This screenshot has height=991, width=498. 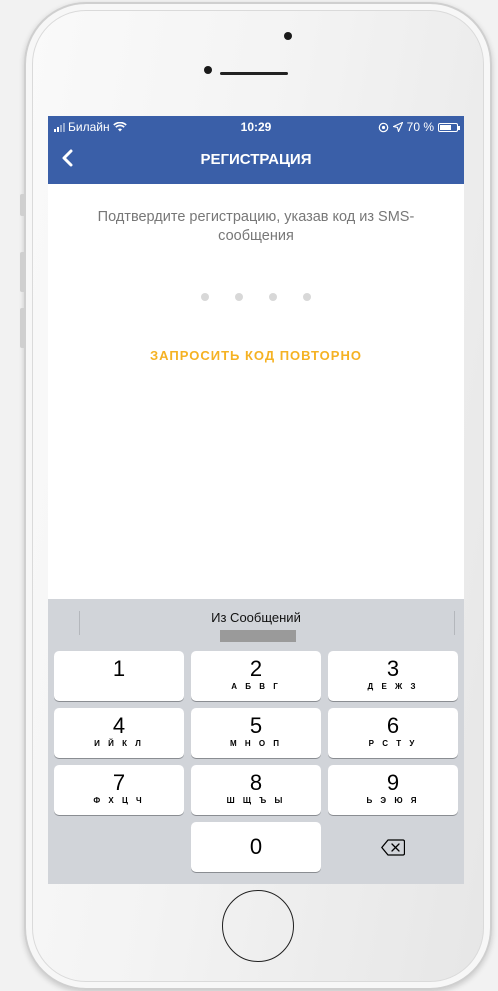 I want to click on resend-code-button: ЗАПРОСИТЬ КОД ПОВТОРНО, so click(x=256, y=355).